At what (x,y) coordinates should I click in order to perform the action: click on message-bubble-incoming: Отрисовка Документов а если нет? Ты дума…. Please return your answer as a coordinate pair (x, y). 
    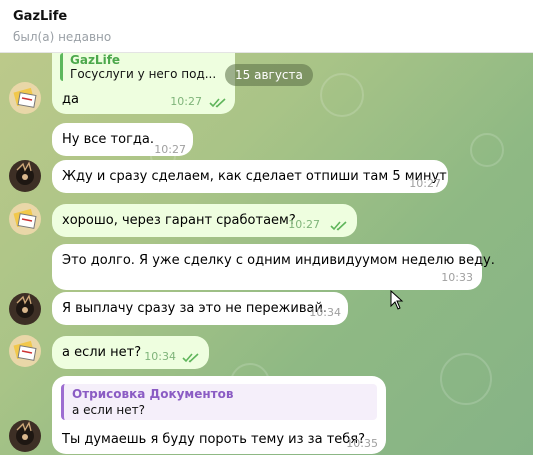
    Looking at the image, I should click on (219, 415).